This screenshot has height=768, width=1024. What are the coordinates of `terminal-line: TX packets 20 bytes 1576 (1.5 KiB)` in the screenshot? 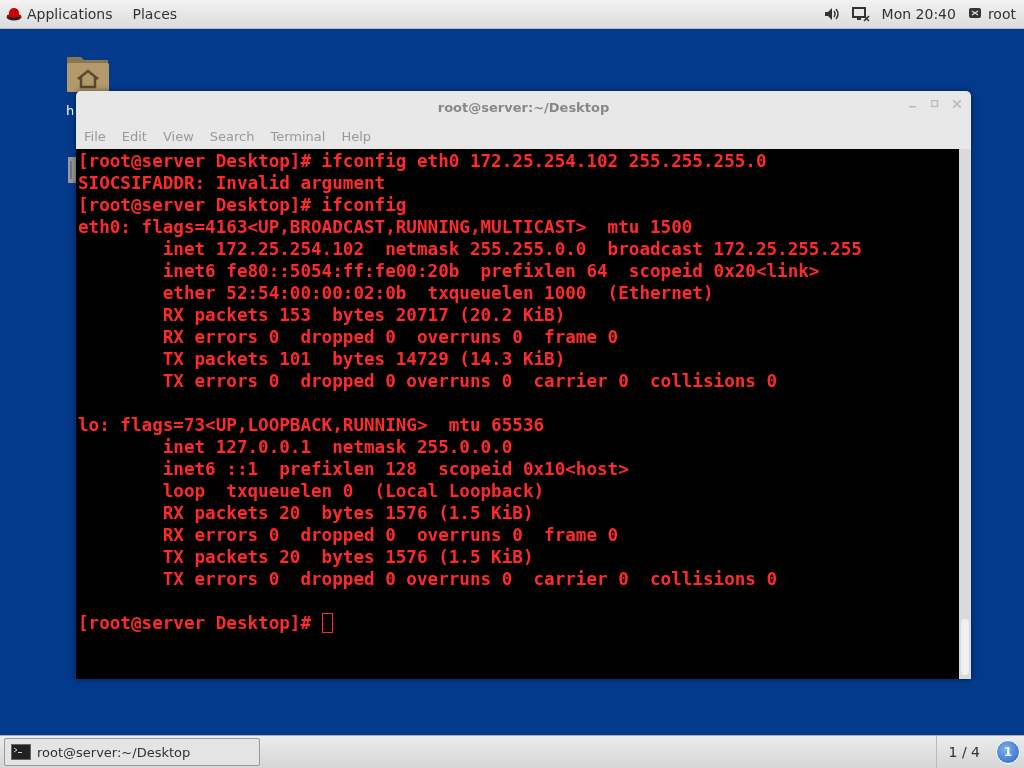 It's located at (348, 557).